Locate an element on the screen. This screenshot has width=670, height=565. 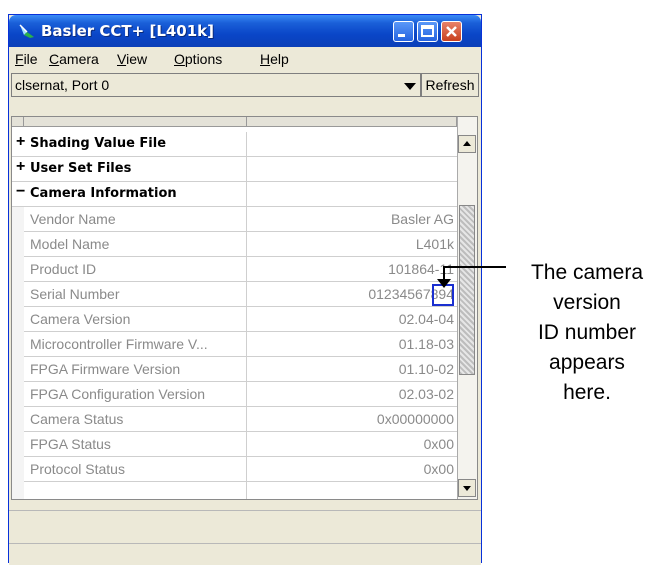
port-toolbar: clsernat, Port 0 Refresh is located at coordinates (245, 86).